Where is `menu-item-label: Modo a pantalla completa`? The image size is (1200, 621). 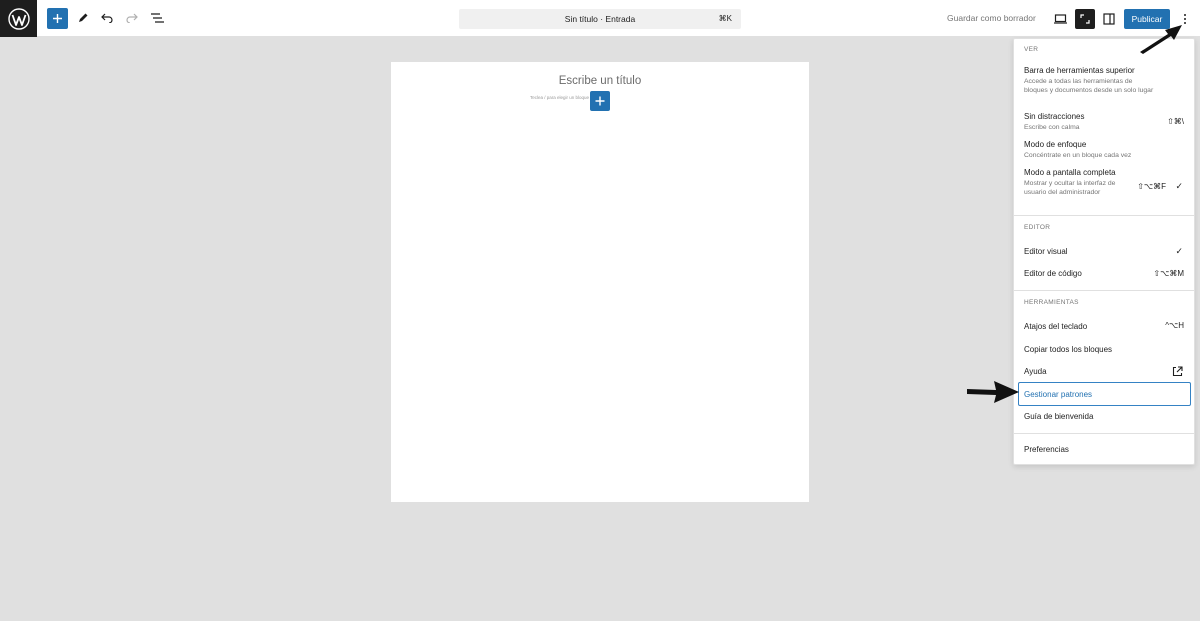
menu-item-label: Modo a pantalla completa is located at coordinates (1070, 172).